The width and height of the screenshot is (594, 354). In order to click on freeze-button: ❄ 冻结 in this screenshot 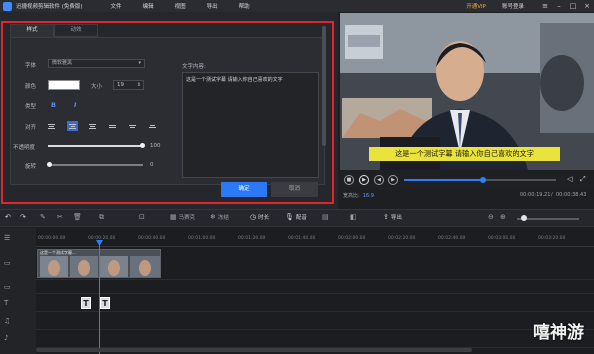, I will do `click(219, 217)`.